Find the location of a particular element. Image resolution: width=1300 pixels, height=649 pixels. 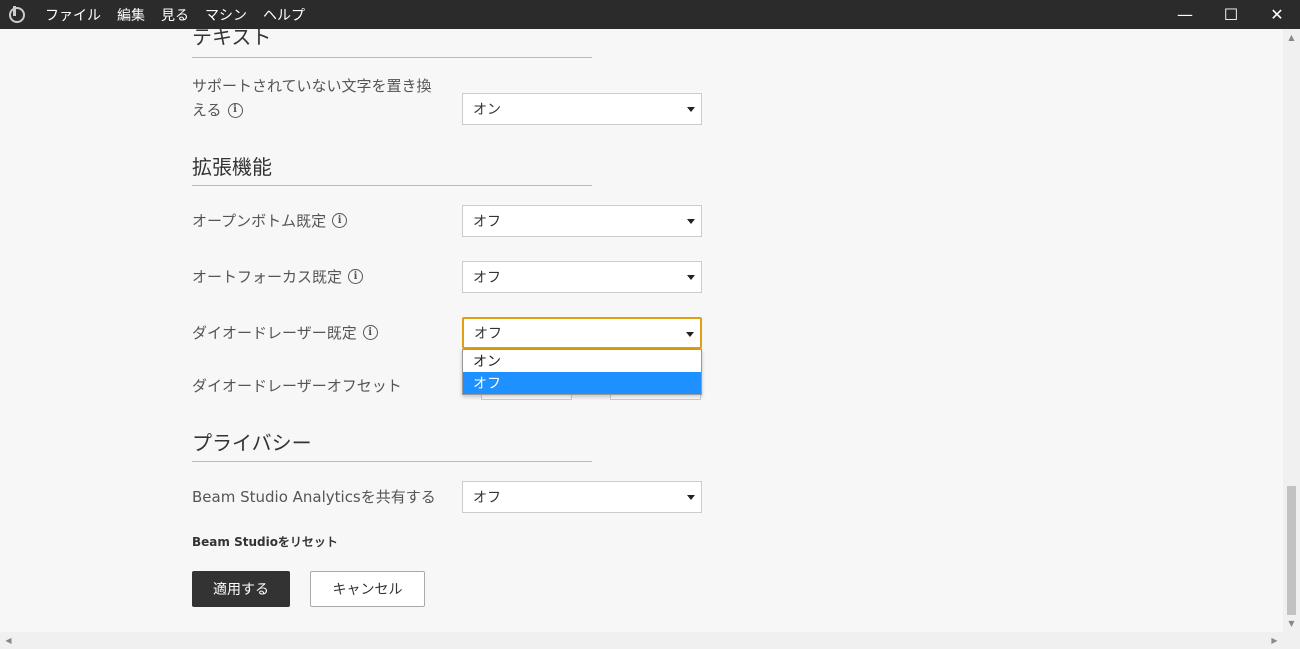

dropdown-option-off: オフ is located at coordinates (582, 383).